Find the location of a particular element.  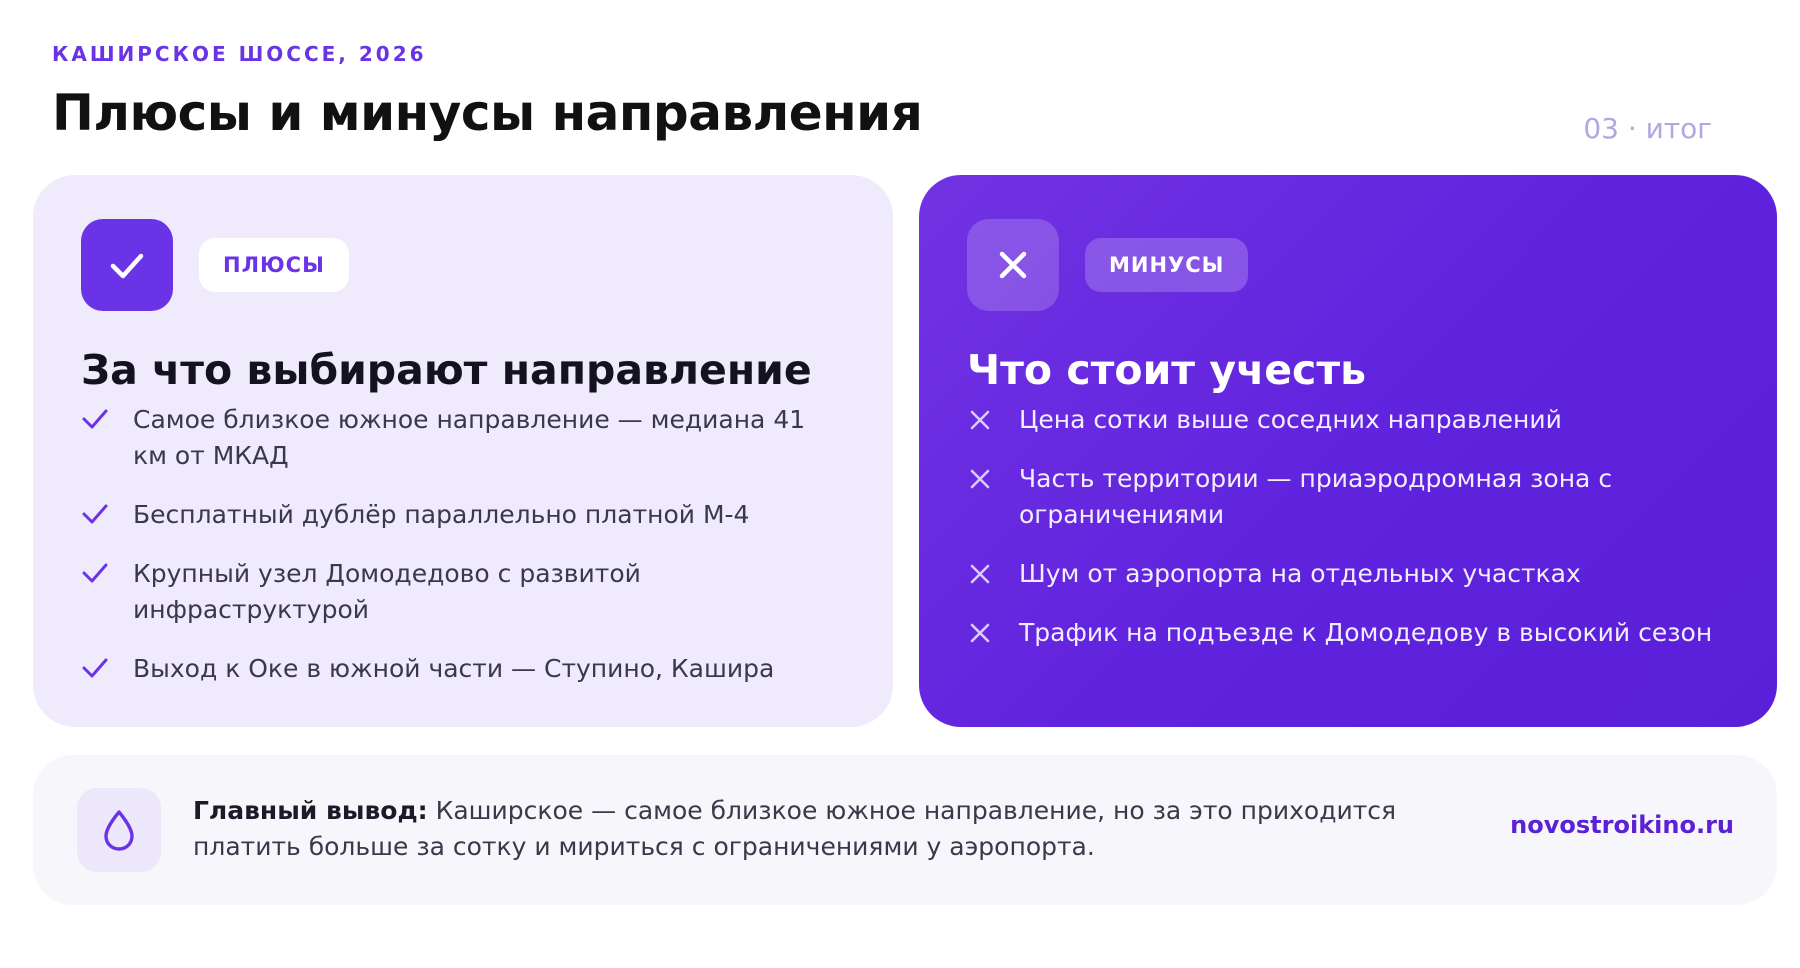

page-counter: 03 · итог is located at coordinates (1647, 128).